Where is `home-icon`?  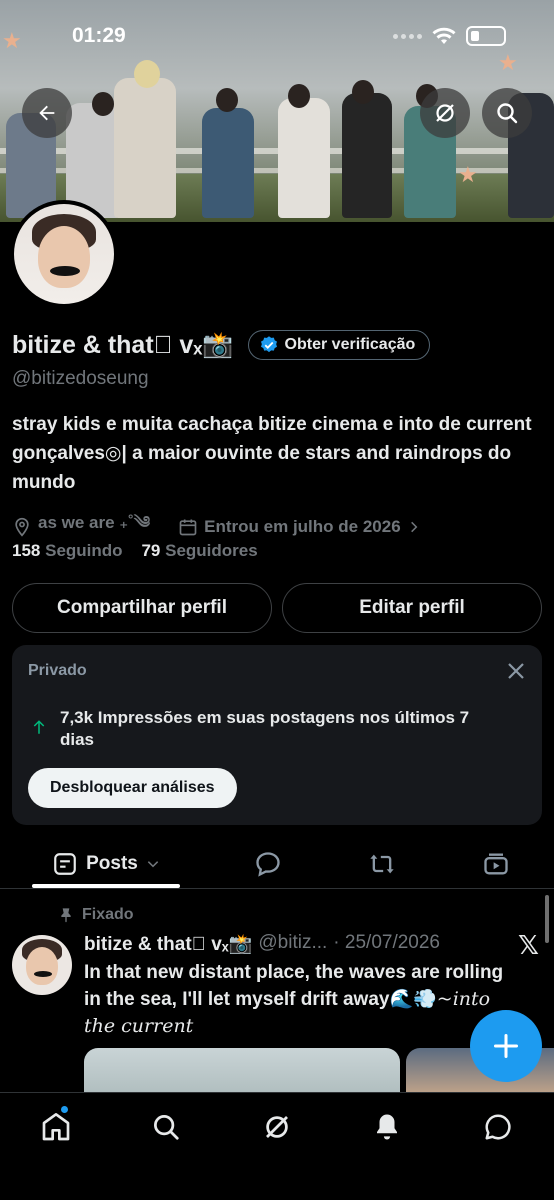
home-icon is located at coordinates (56, 1127).